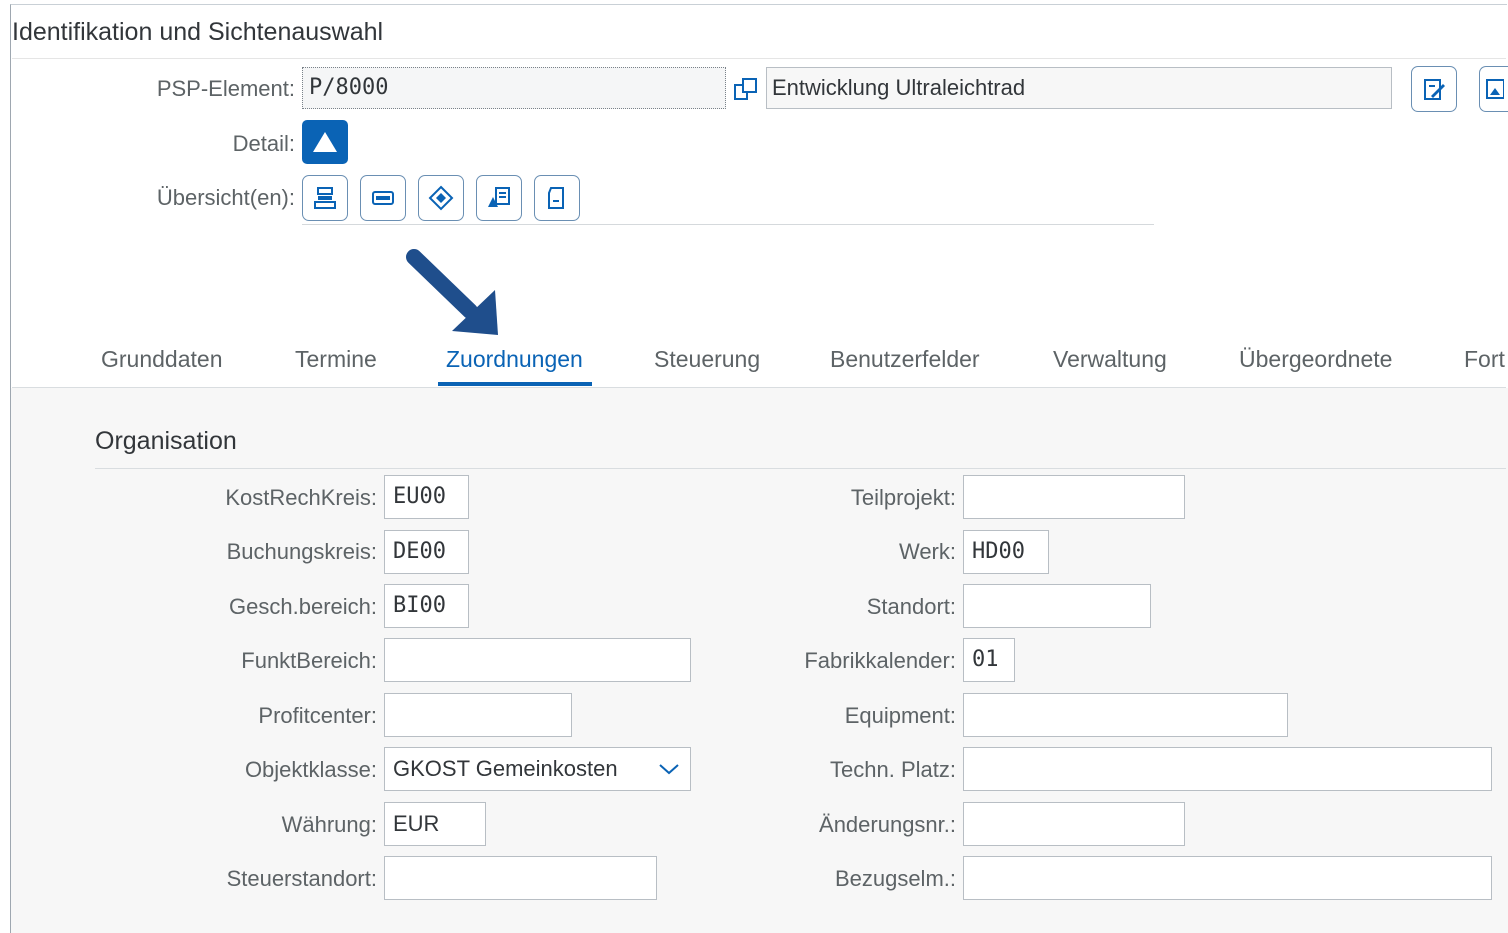 The width and height of the screenshot is (1508, 933). What do you see at coordinates (900, 715) in the screenshot?
I see `equipment-label: Equipment:` at bounding box center [900, 715].